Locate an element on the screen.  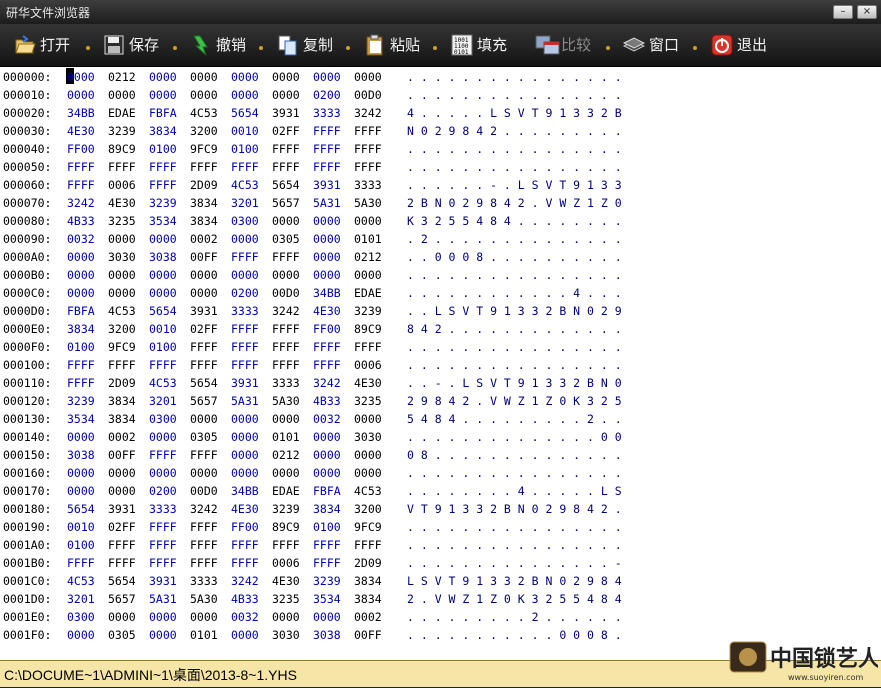
hex-word: 0101 is located at coordinates (368, 239).